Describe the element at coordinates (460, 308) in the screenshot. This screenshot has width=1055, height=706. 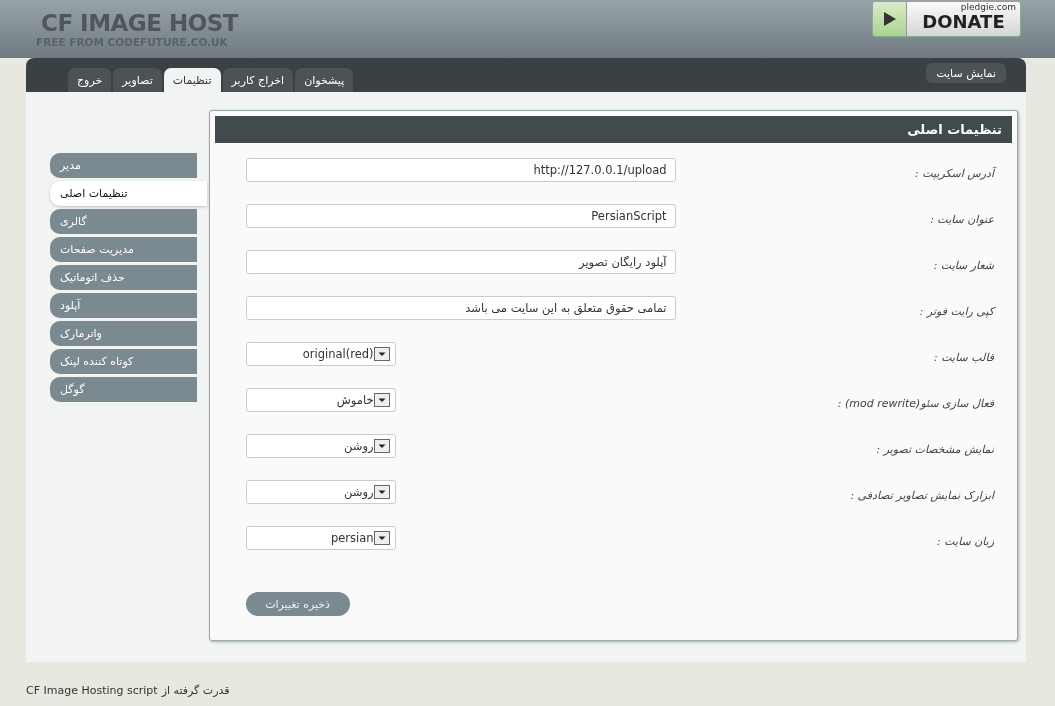
I see `text-field: تمامی حقوق متعلق به این سایت می باشد` at that location.